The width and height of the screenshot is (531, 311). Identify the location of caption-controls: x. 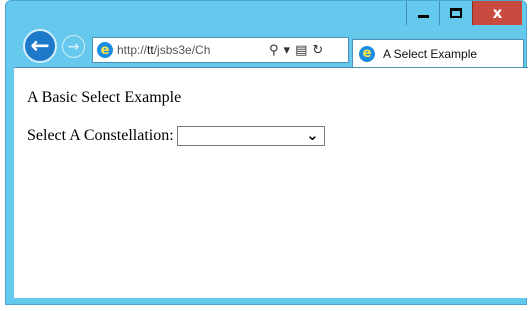
(464, 13).